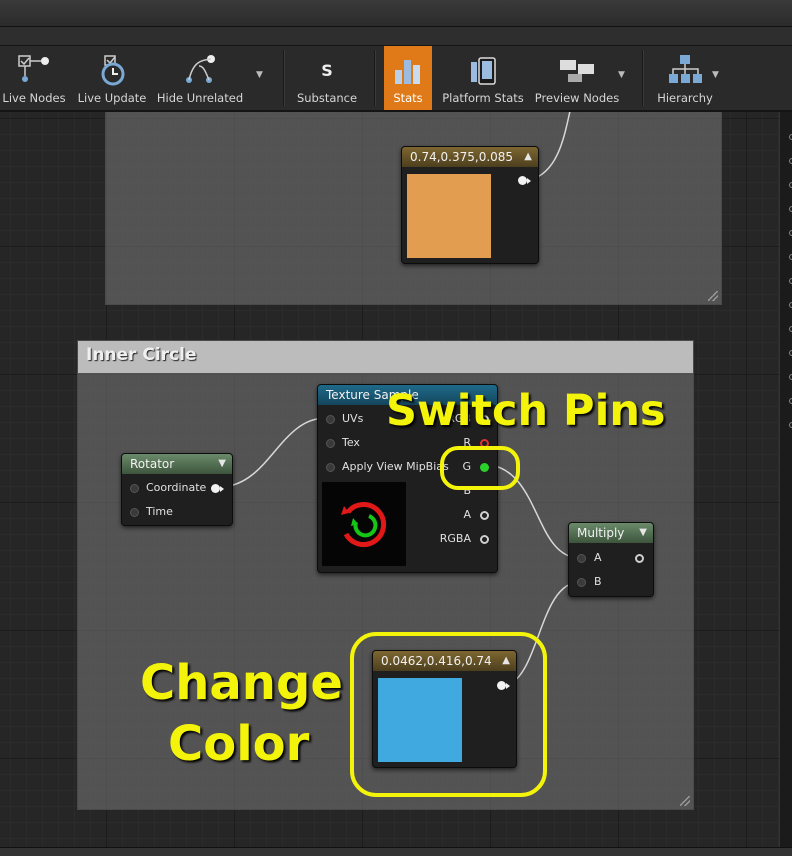  What do you see at coordinates (239, 744) in the screenshot?
I see `change-color-annotation-line2: Color` at bounding box center [239, 744].